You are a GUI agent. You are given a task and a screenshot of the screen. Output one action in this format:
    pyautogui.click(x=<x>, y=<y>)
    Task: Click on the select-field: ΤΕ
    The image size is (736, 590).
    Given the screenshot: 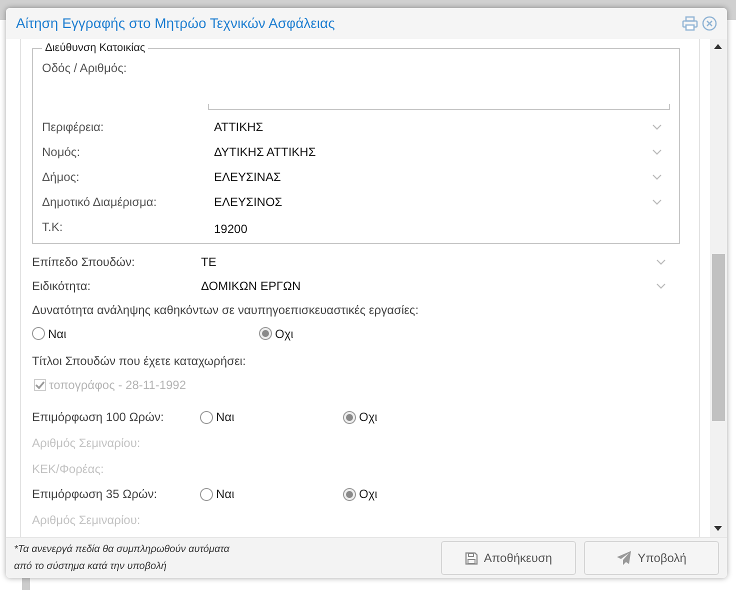 What is the action you would take?
    pyautogui.click(x=435, y=261)
    